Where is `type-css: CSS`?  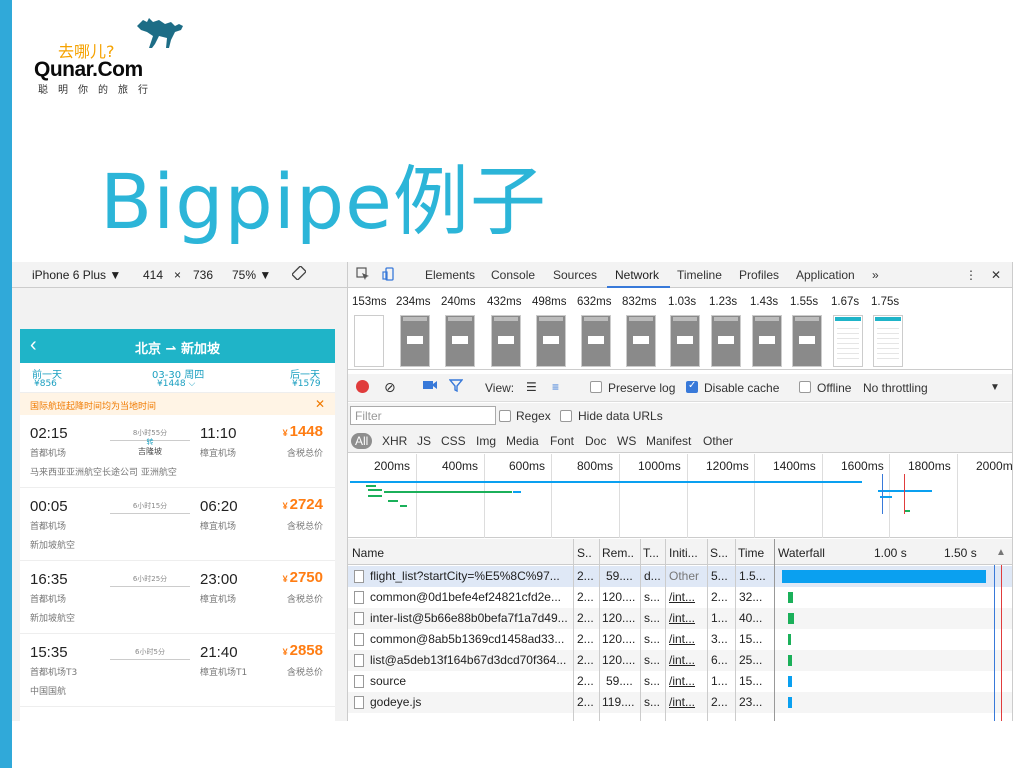
type-css: CSS is located at coordinates (453, 441).